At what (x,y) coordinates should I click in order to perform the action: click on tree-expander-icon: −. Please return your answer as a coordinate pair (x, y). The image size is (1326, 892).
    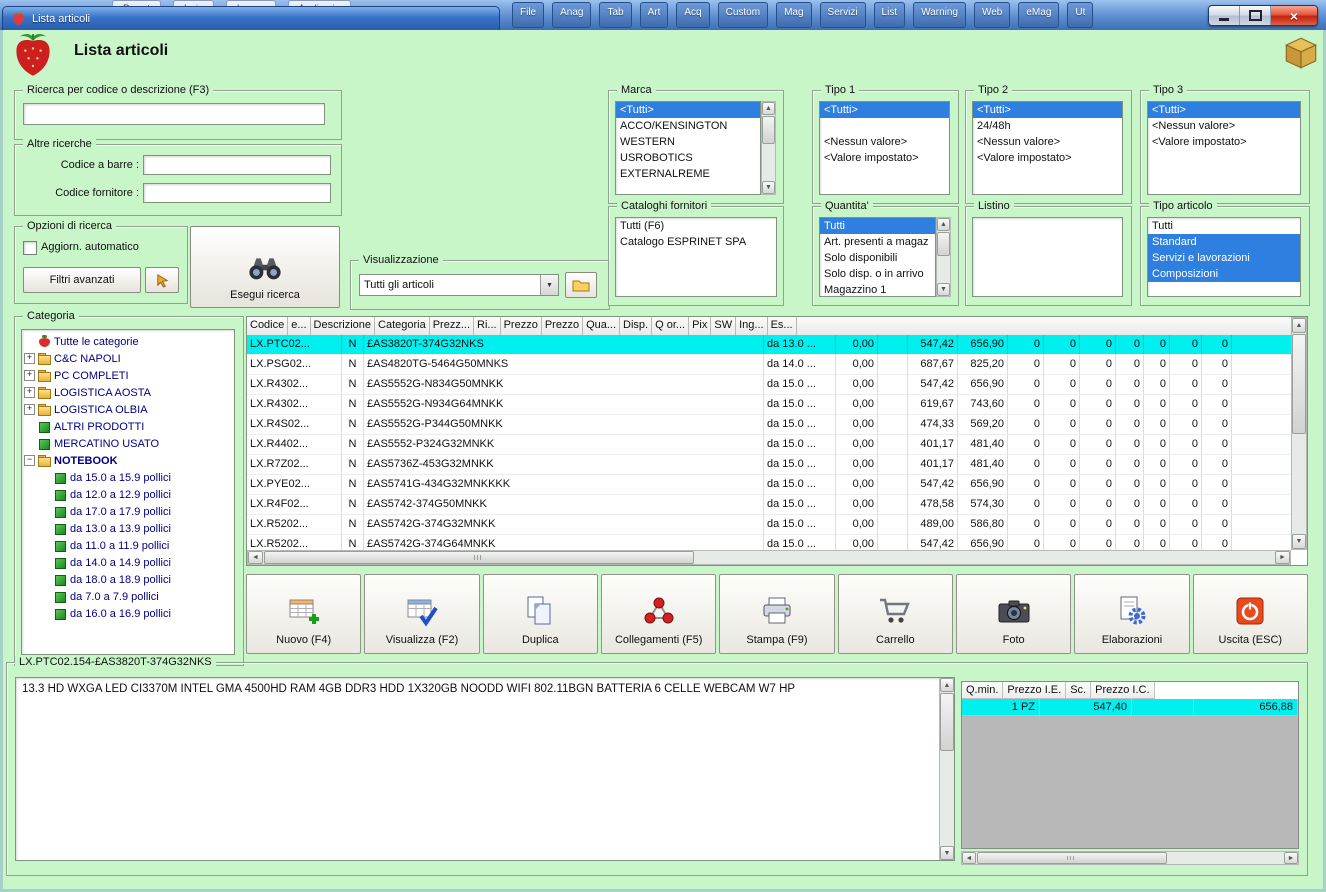
    Looking at the image, I should click on (29, 460).